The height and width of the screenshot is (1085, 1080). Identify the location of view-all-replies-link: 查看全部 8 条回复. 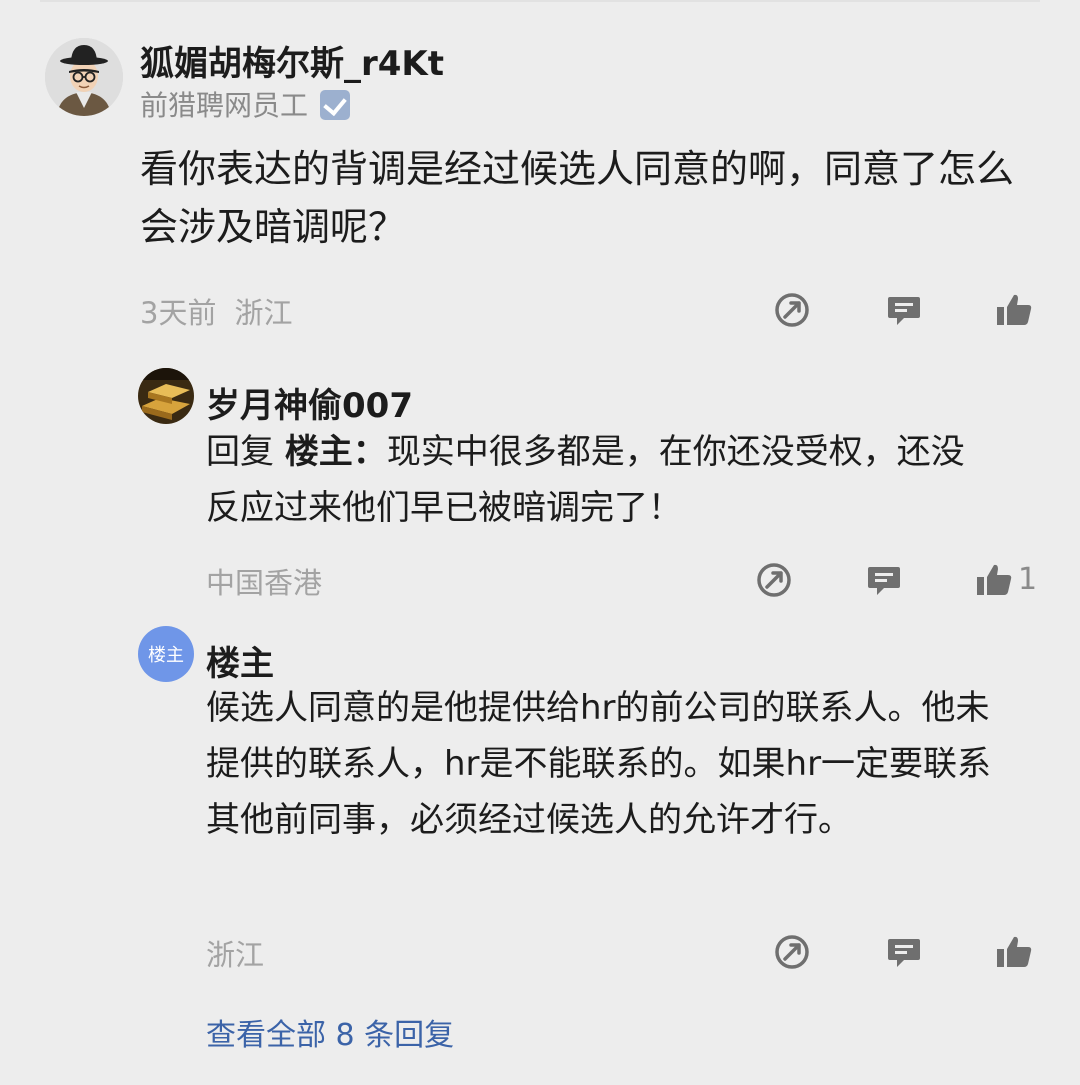
(330, 1032).